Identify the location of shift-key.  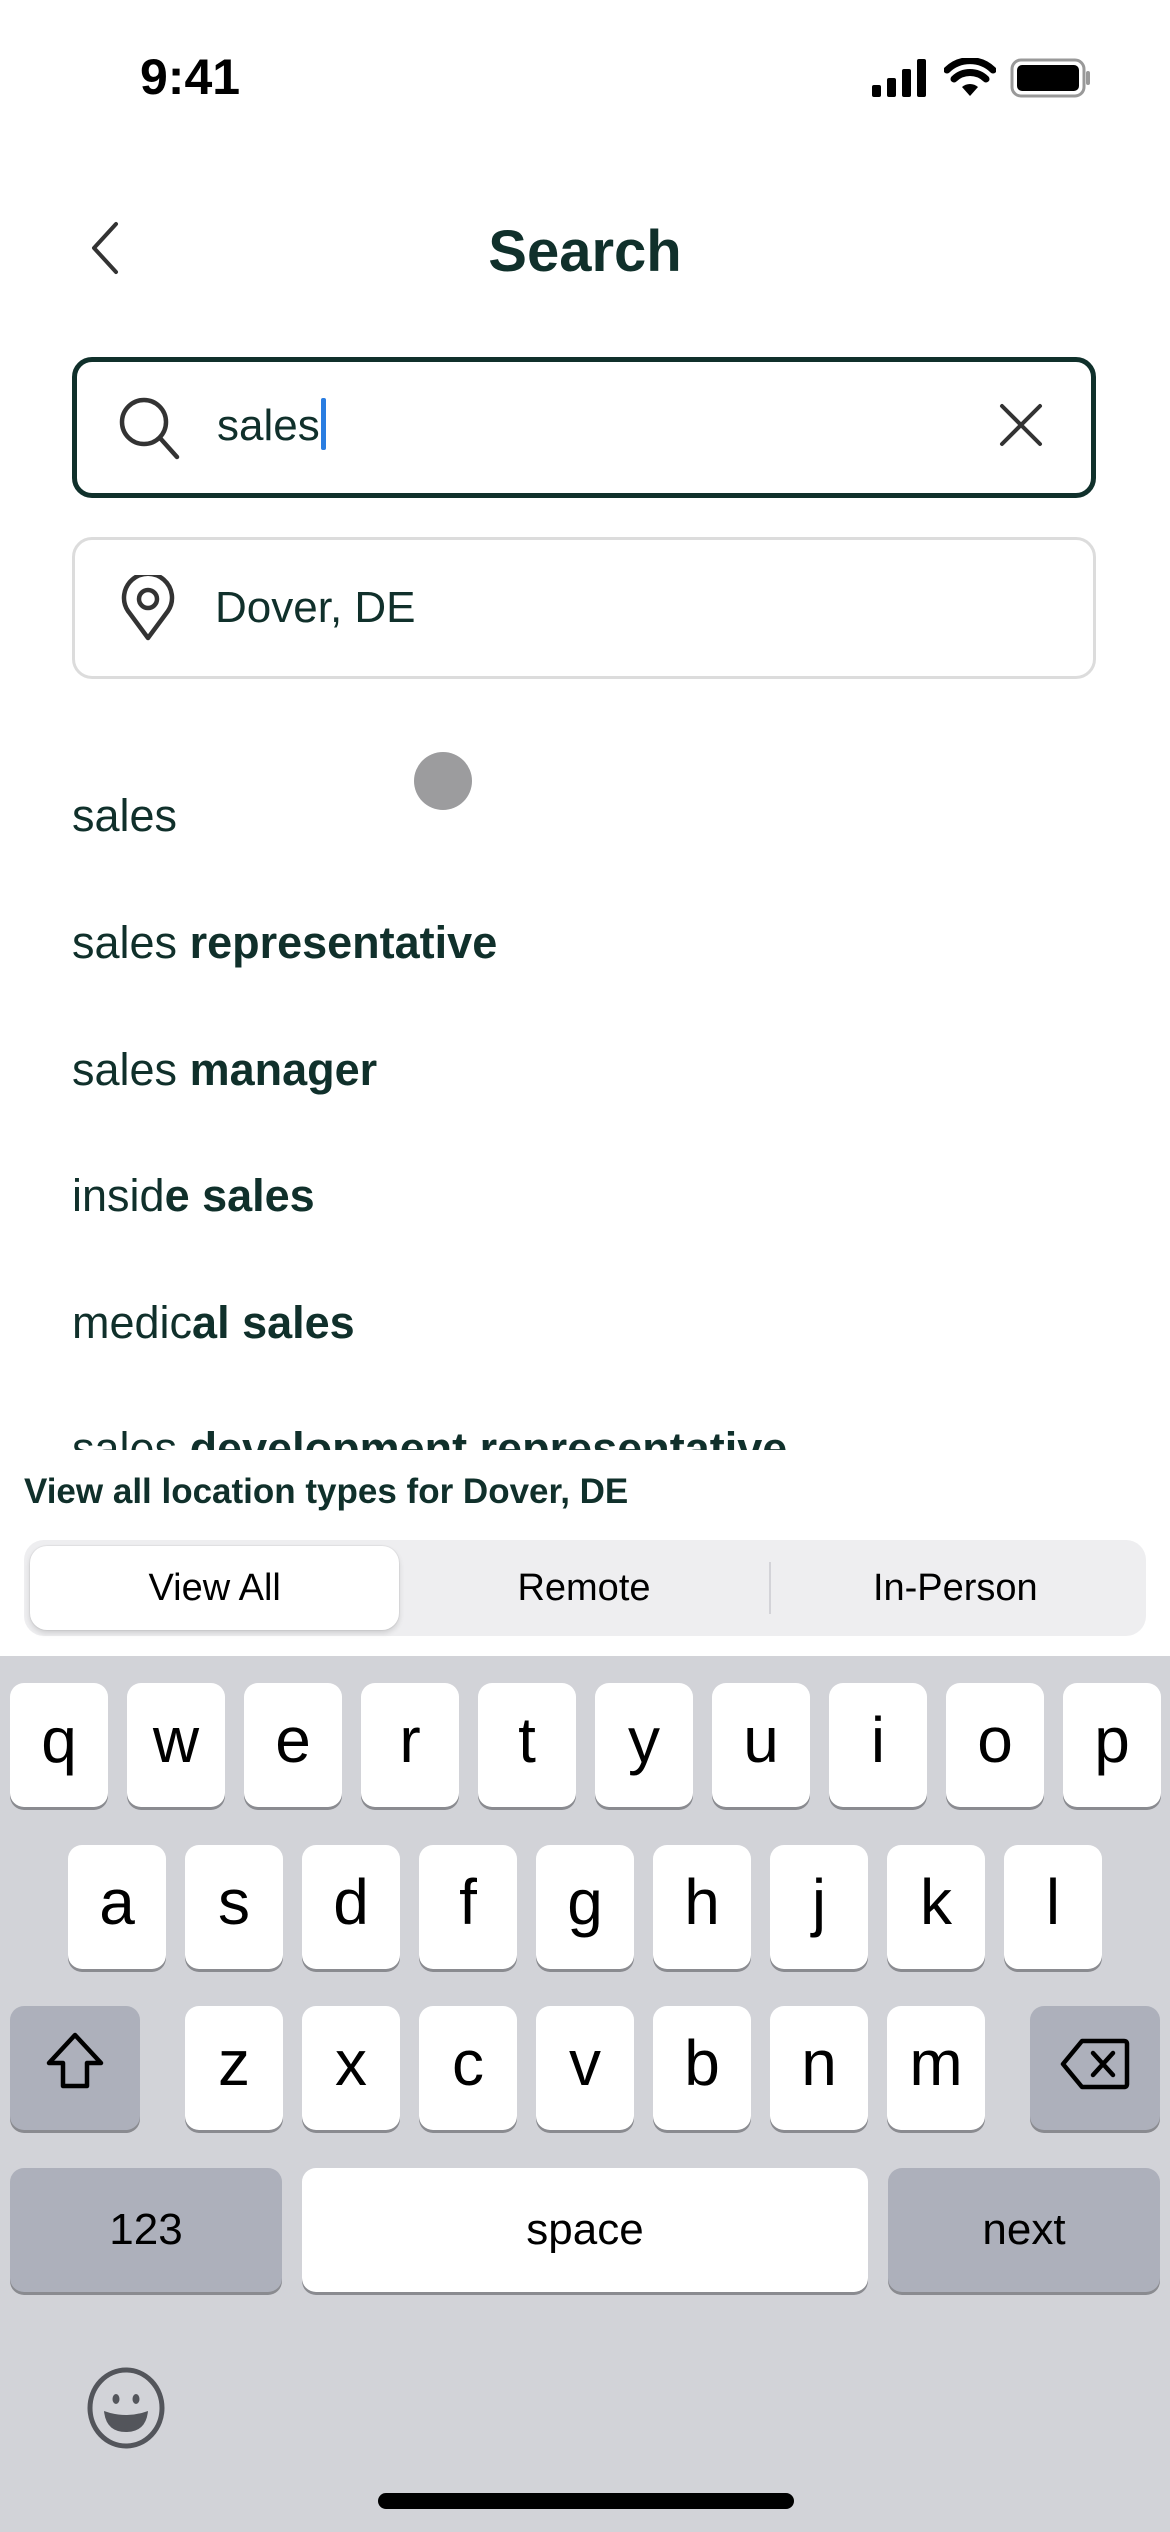
(75, 2068).